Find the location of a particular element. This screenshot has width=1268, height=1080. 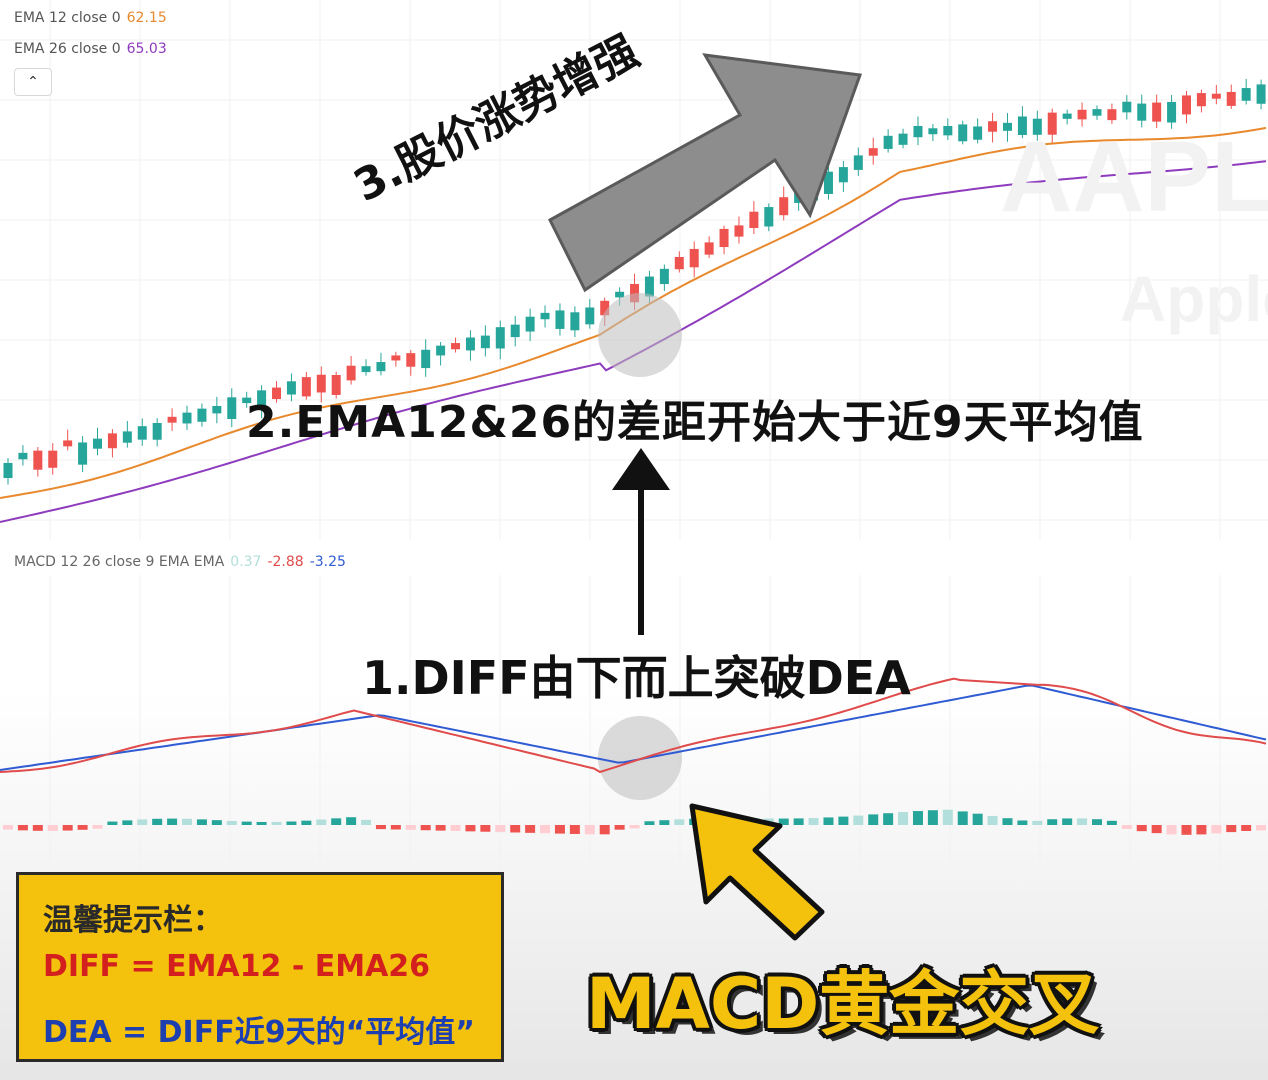

up-arrow-icon is located at coordinates (641, 469).